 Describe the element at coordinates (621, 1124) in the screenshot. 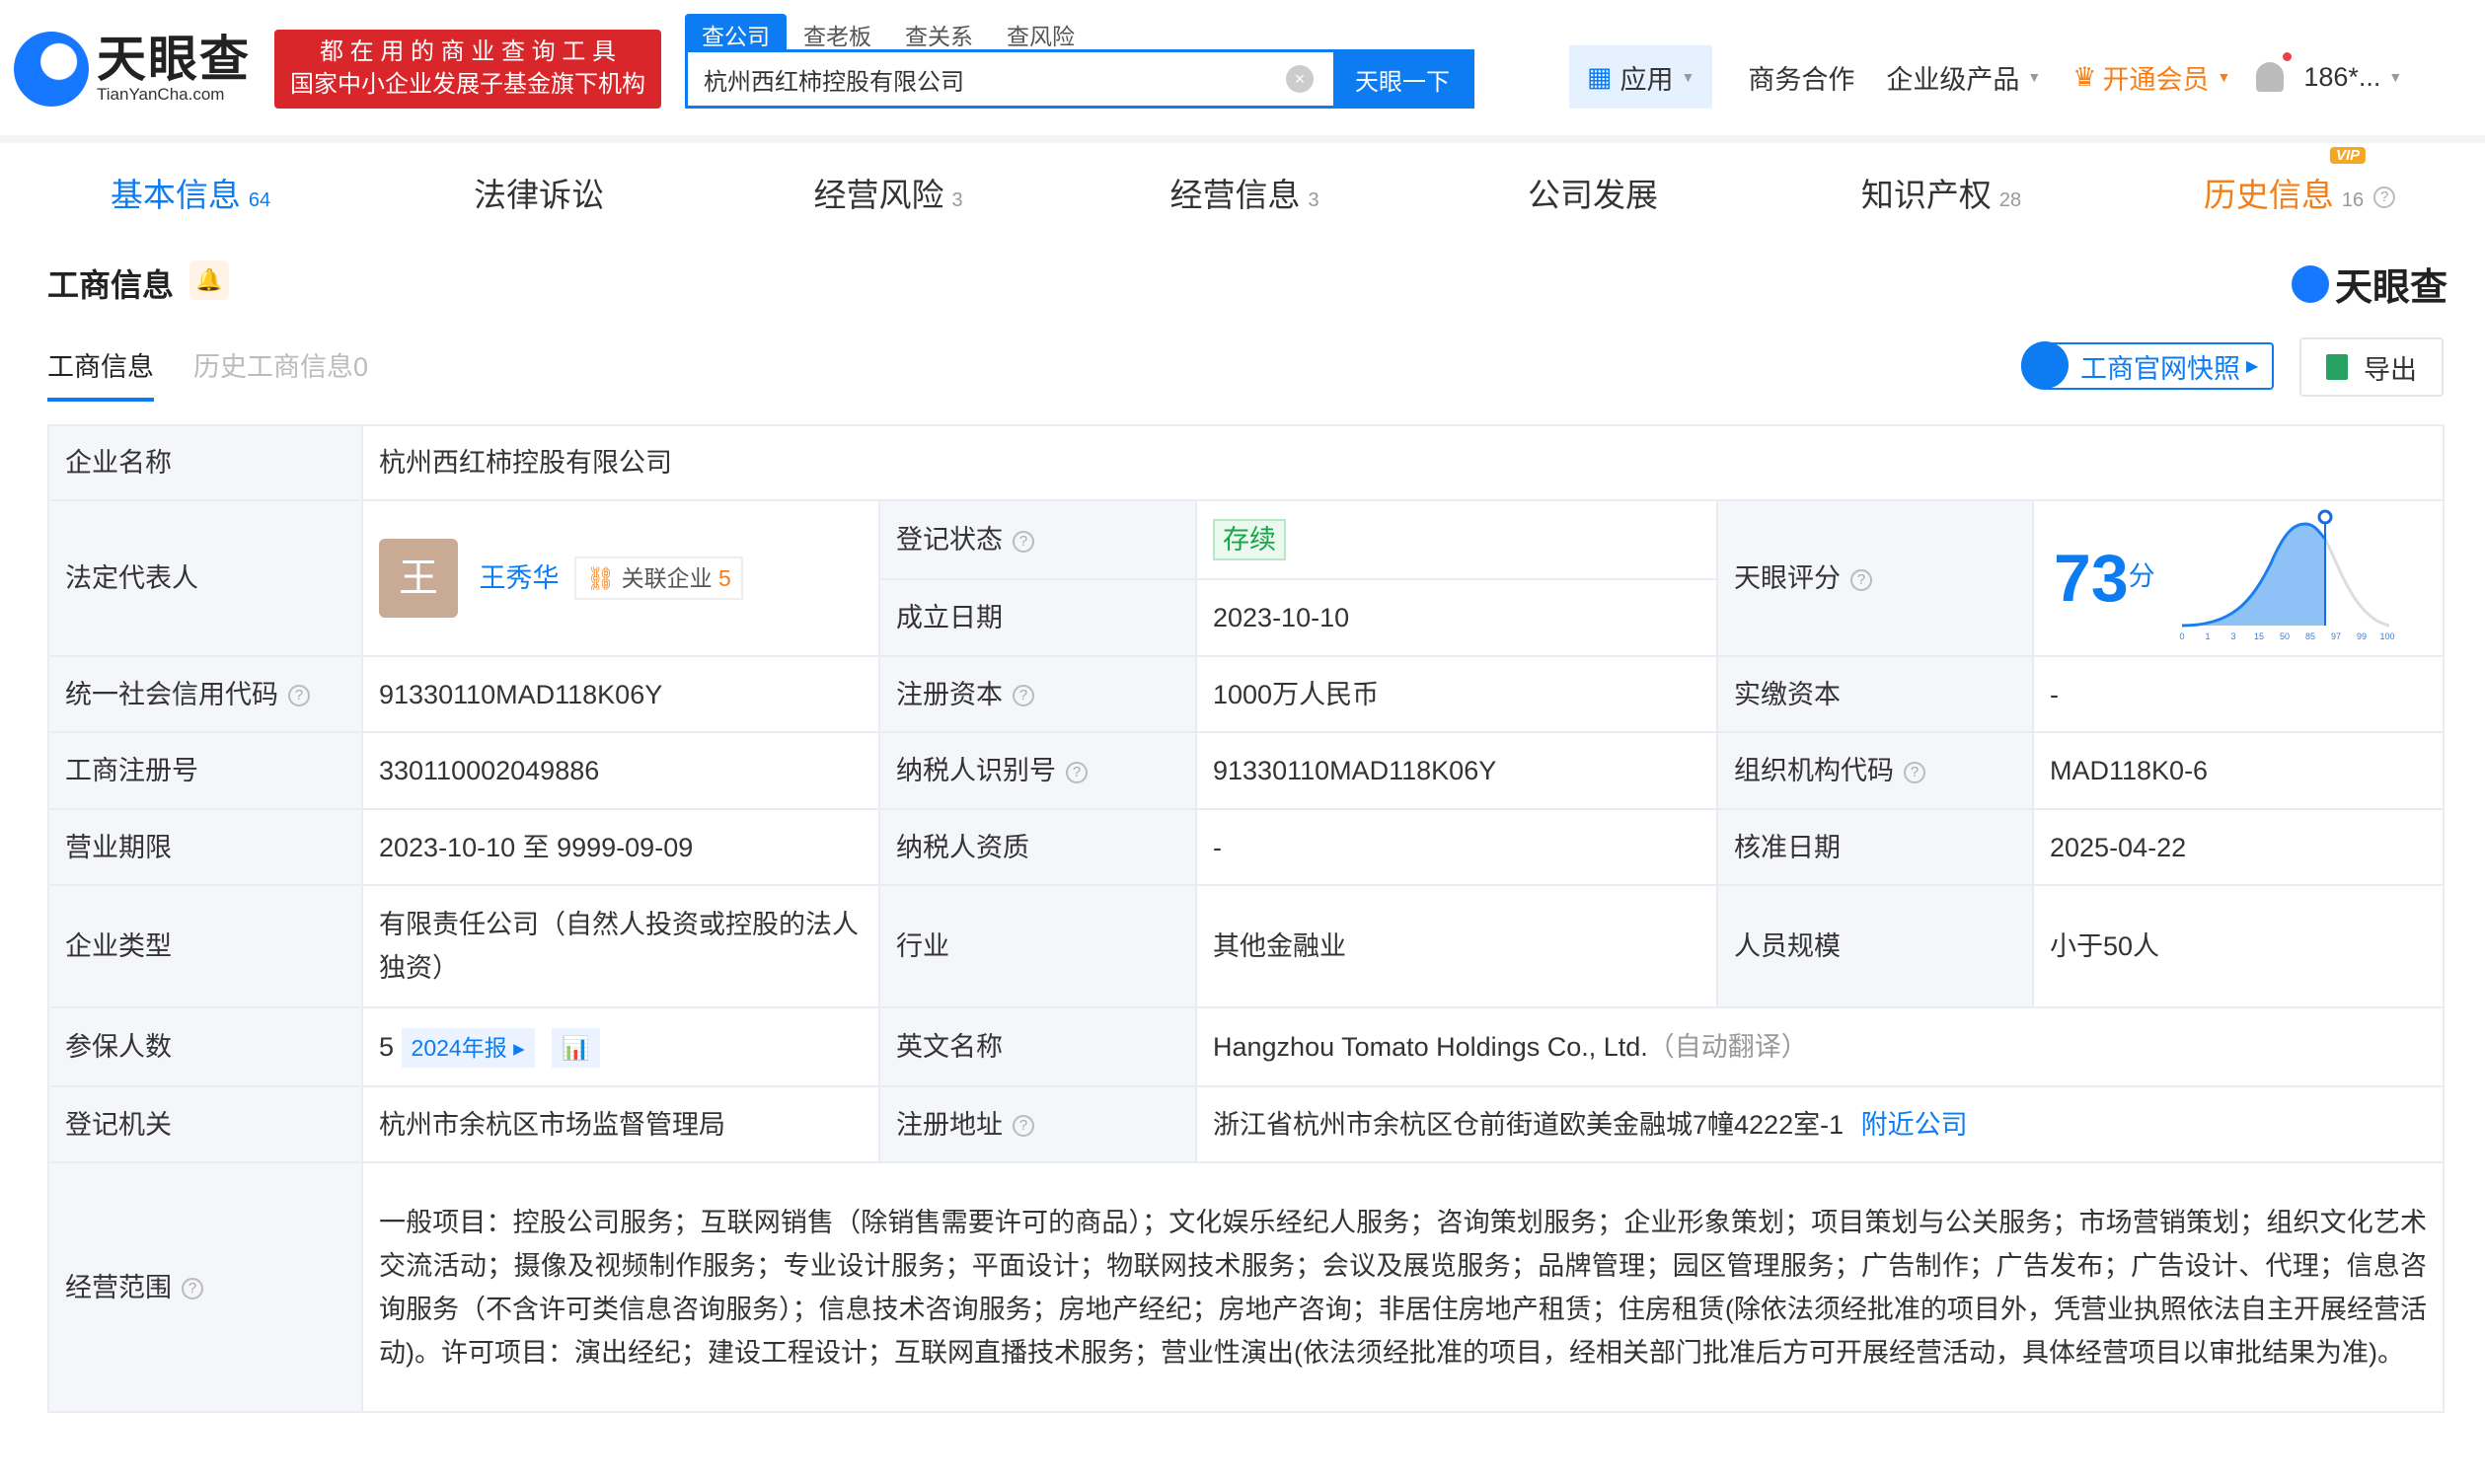

I see `authority: 杭州市余杭区市场监督管理局` at that location.